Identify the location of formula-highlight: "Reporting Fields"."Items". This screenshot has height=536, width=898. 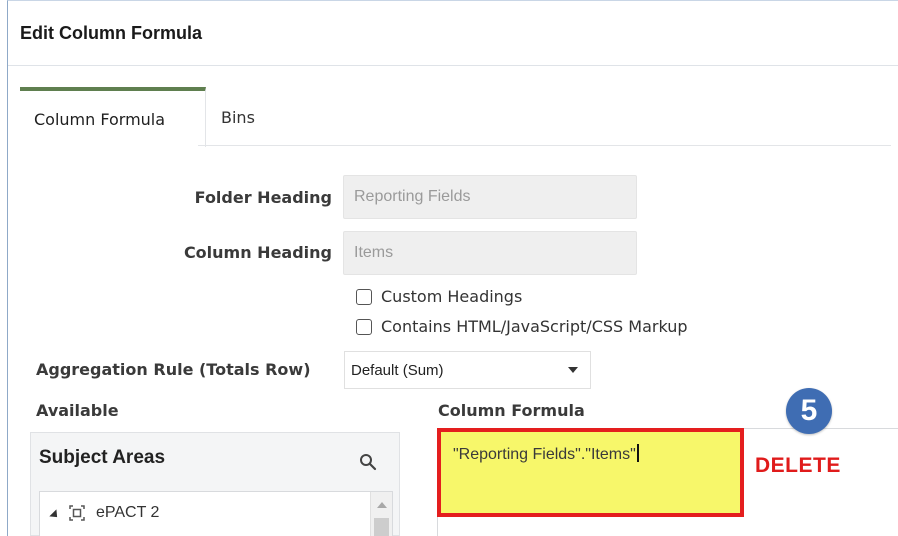
(590, 472).